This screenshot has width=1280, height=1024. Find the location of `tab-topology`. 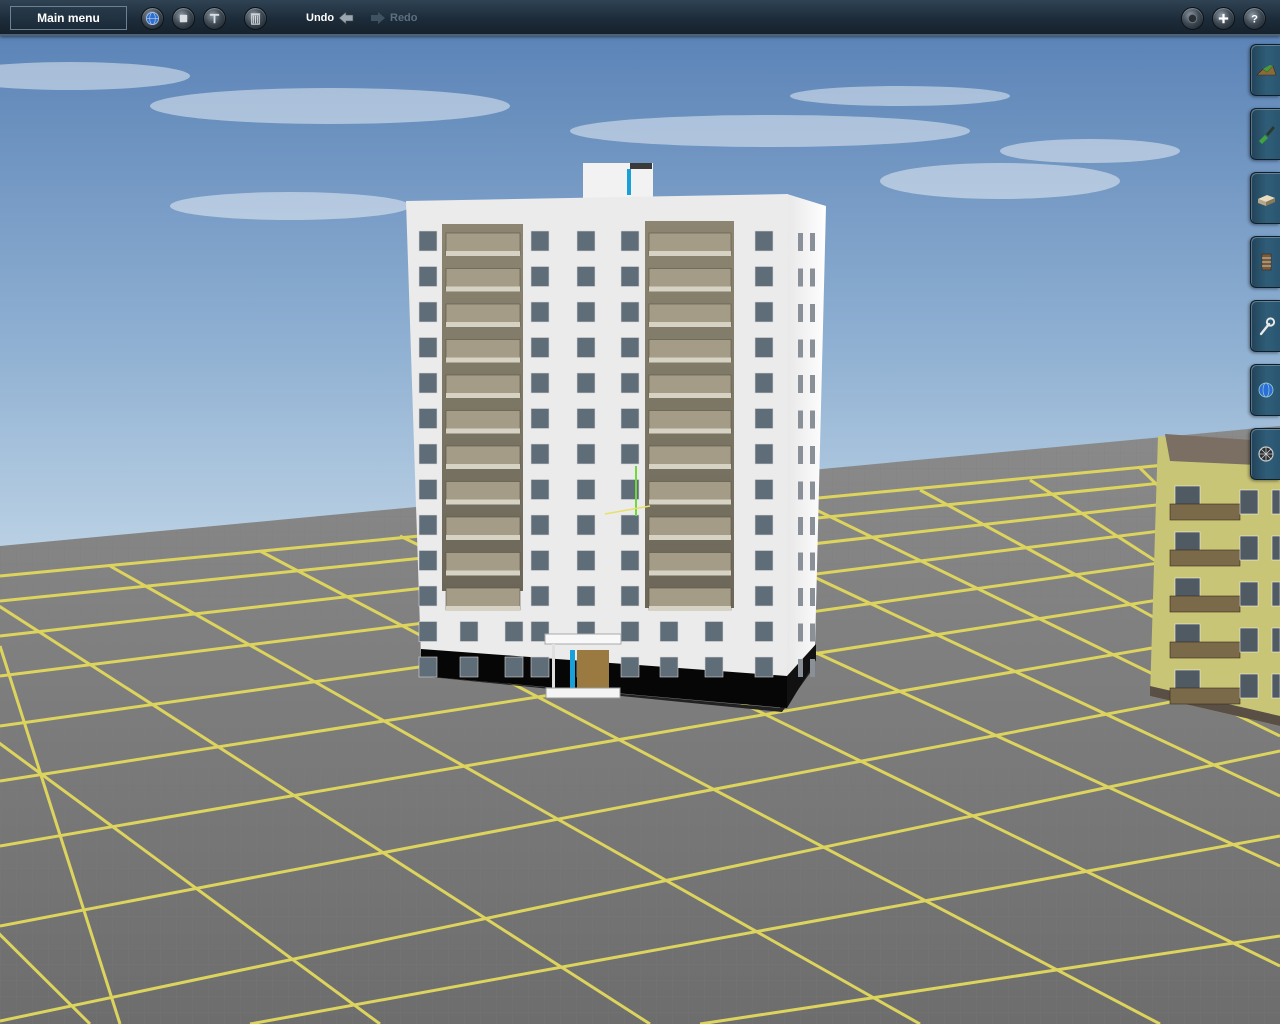

tab-topology is located at coordinates (1265, 390).